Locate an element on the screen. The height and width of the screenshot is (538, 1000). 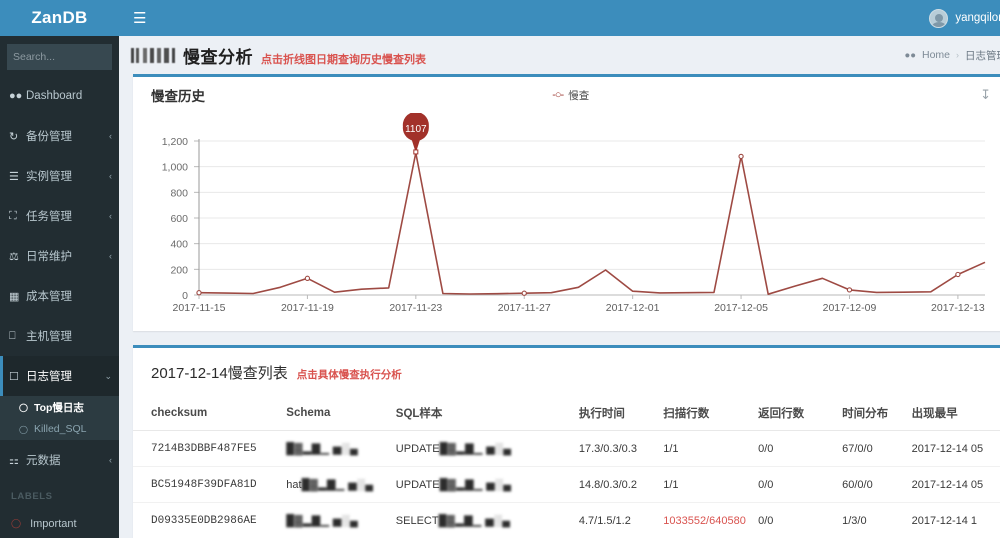
sidebar-label-important: ◯ Important is located at coordinates (59, 523).